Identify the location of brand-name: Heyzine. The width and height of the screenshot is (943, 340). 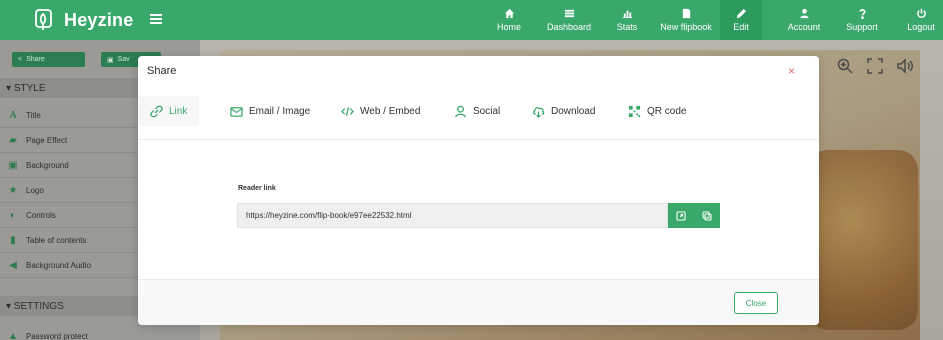
(99, 19).